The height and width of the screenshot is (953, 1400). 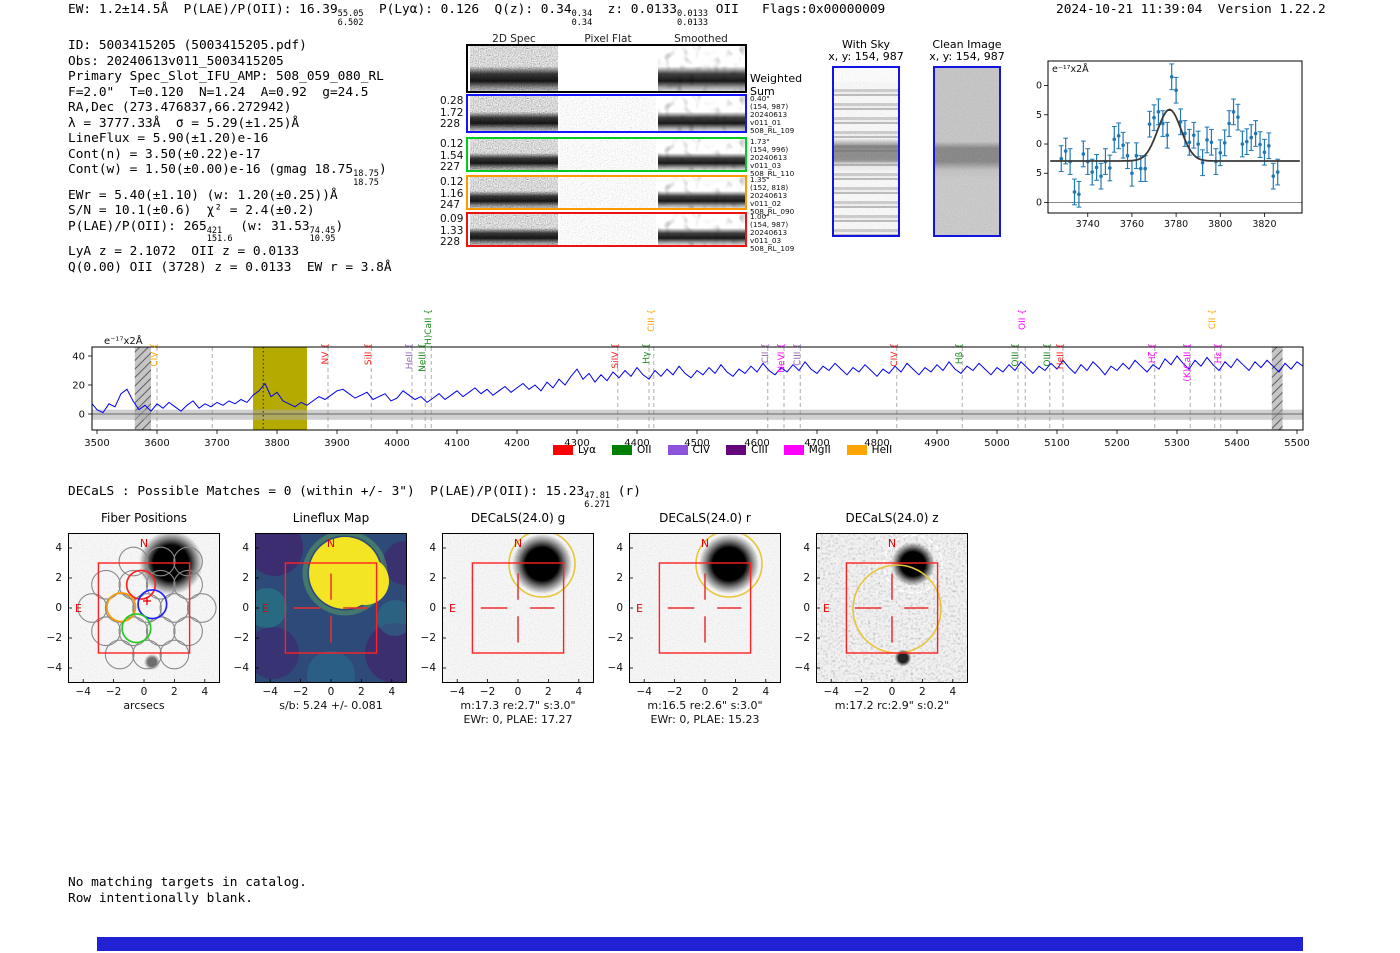 What do you see at coordinates (1116, 443) in the screenshot?
I see `text-el: 5200` at bounding box center [1116, 443].